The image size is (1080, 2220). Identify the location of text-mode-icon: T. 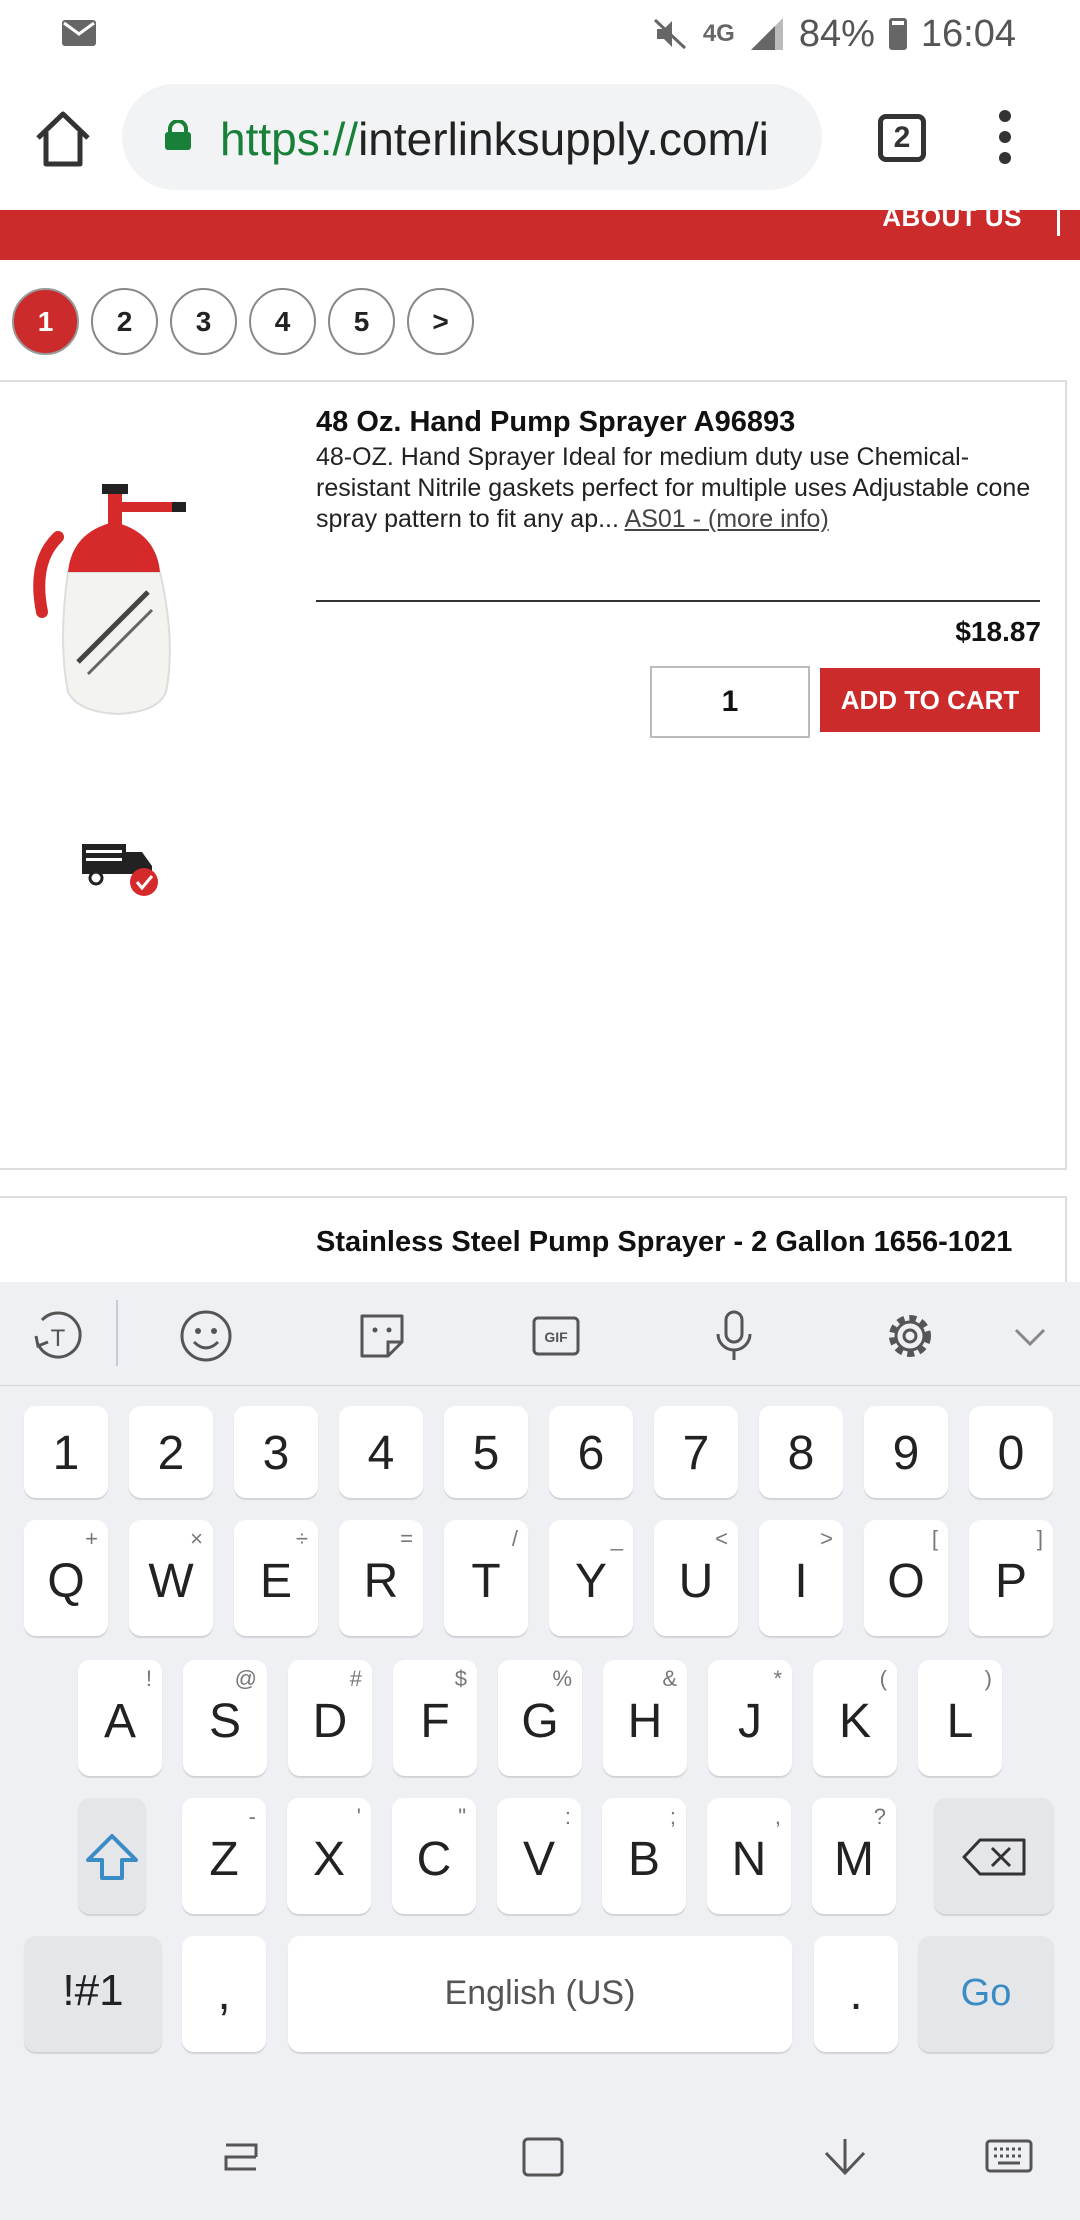
(58, 1336).